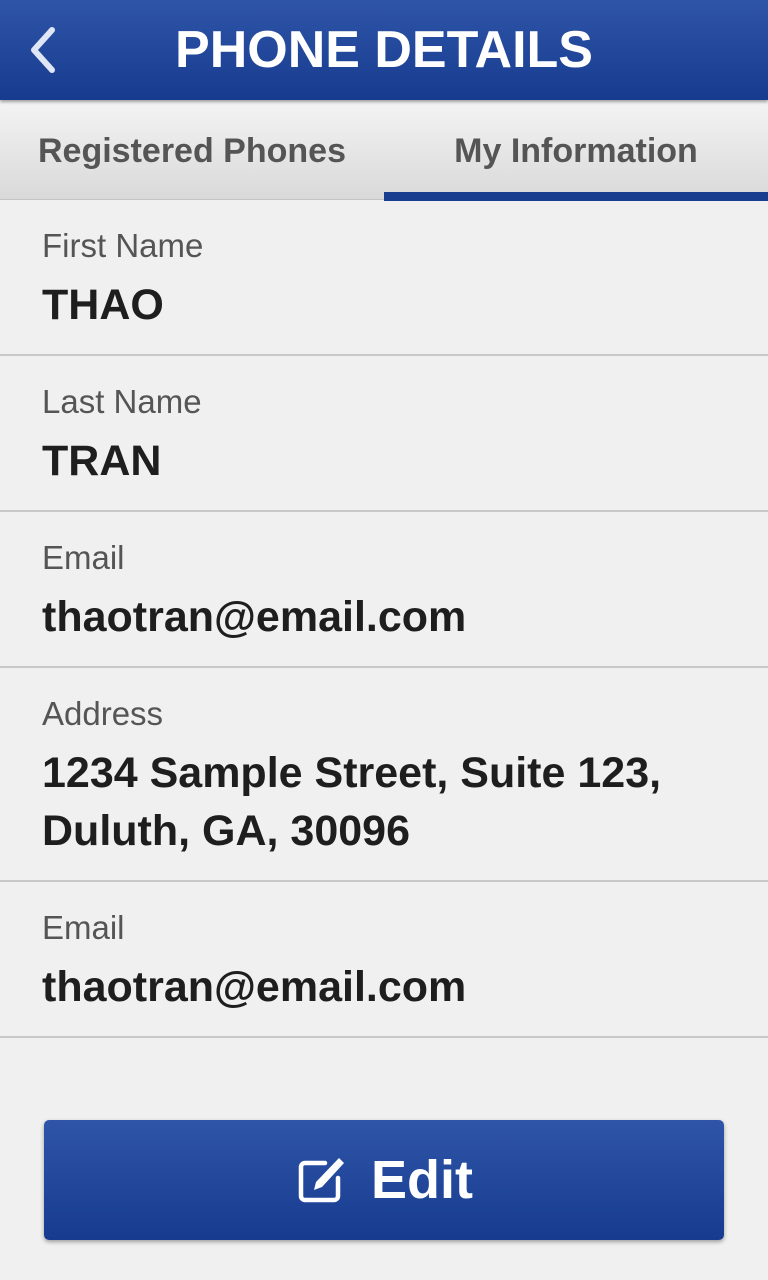 The image size is (768, 1280). What do you see at coordinates (102, 461) in the screenshot?
I see `field-value: TRAN` at bounding box center [102, 461].